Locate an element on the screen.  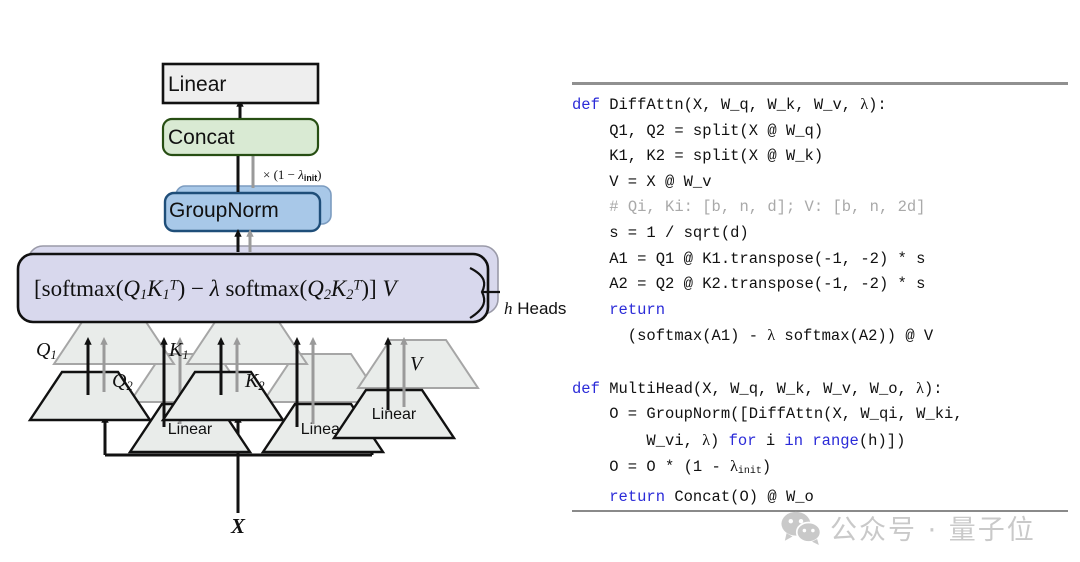
q1-label: Q1 is located at coordinates (46, 351).